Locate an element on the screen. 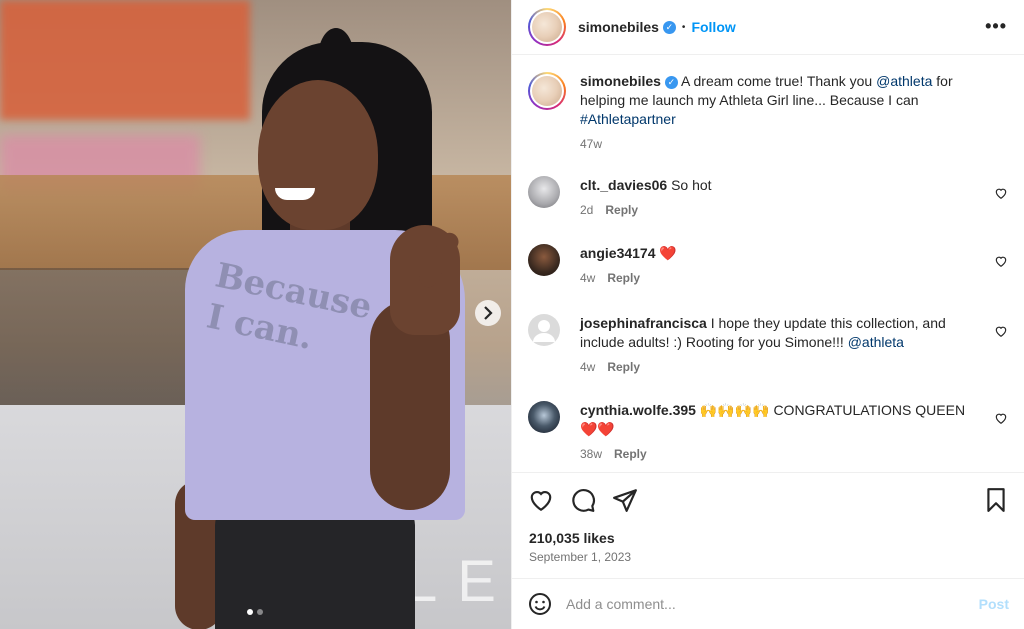 The image size is (1024, 629). slide-indicator is located at coordinates (255, 612).